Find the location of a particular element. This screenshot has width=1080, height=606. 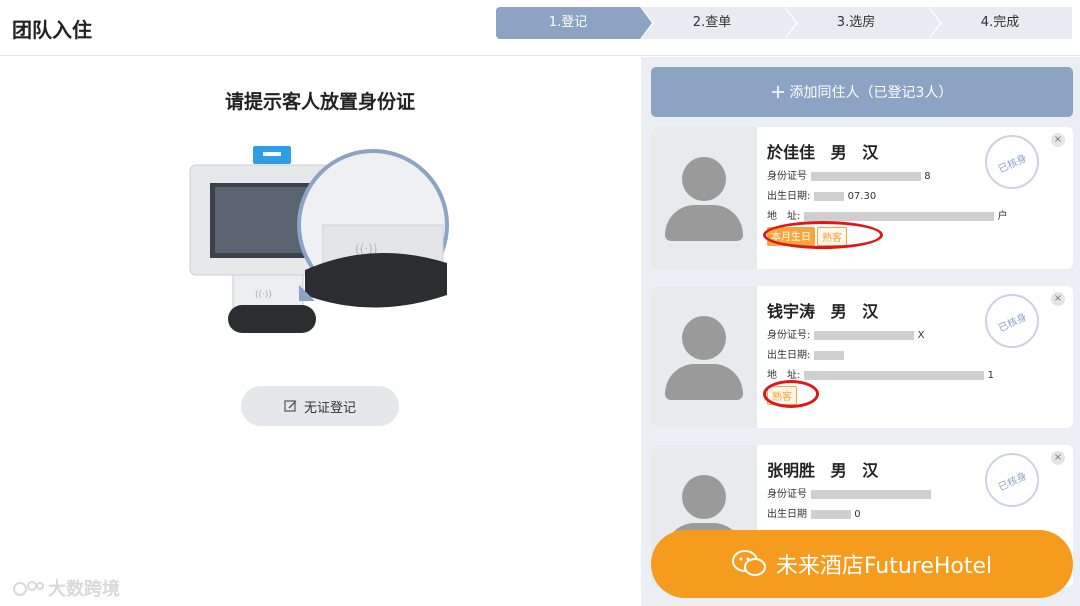

dob-tail: 07.30 is located at coordinates (862, 196).